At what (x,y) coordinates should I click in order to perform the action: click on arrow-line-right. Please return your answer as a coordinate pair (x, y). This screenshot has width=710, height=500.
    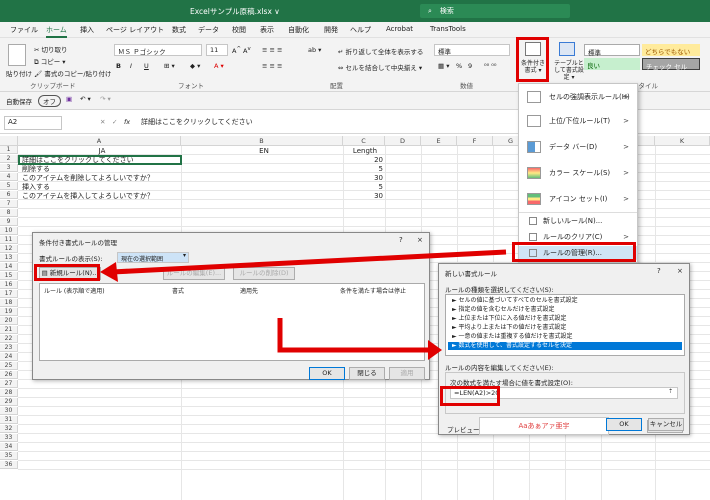
    Looking at the image, I should click on (354, 335).